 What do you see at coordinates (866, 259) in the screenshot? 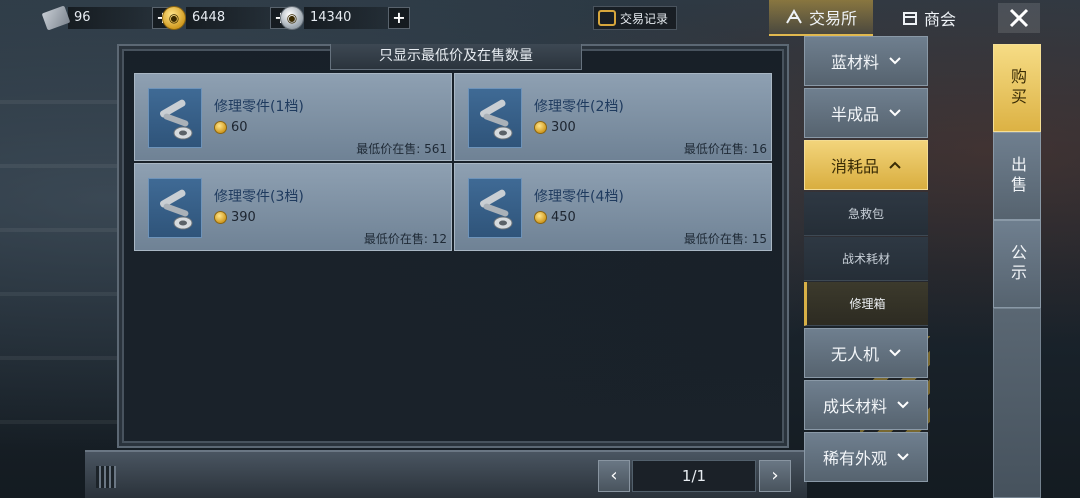
I see `subcategory-tactical: 战术耗材` at bounding box center [866, 259].